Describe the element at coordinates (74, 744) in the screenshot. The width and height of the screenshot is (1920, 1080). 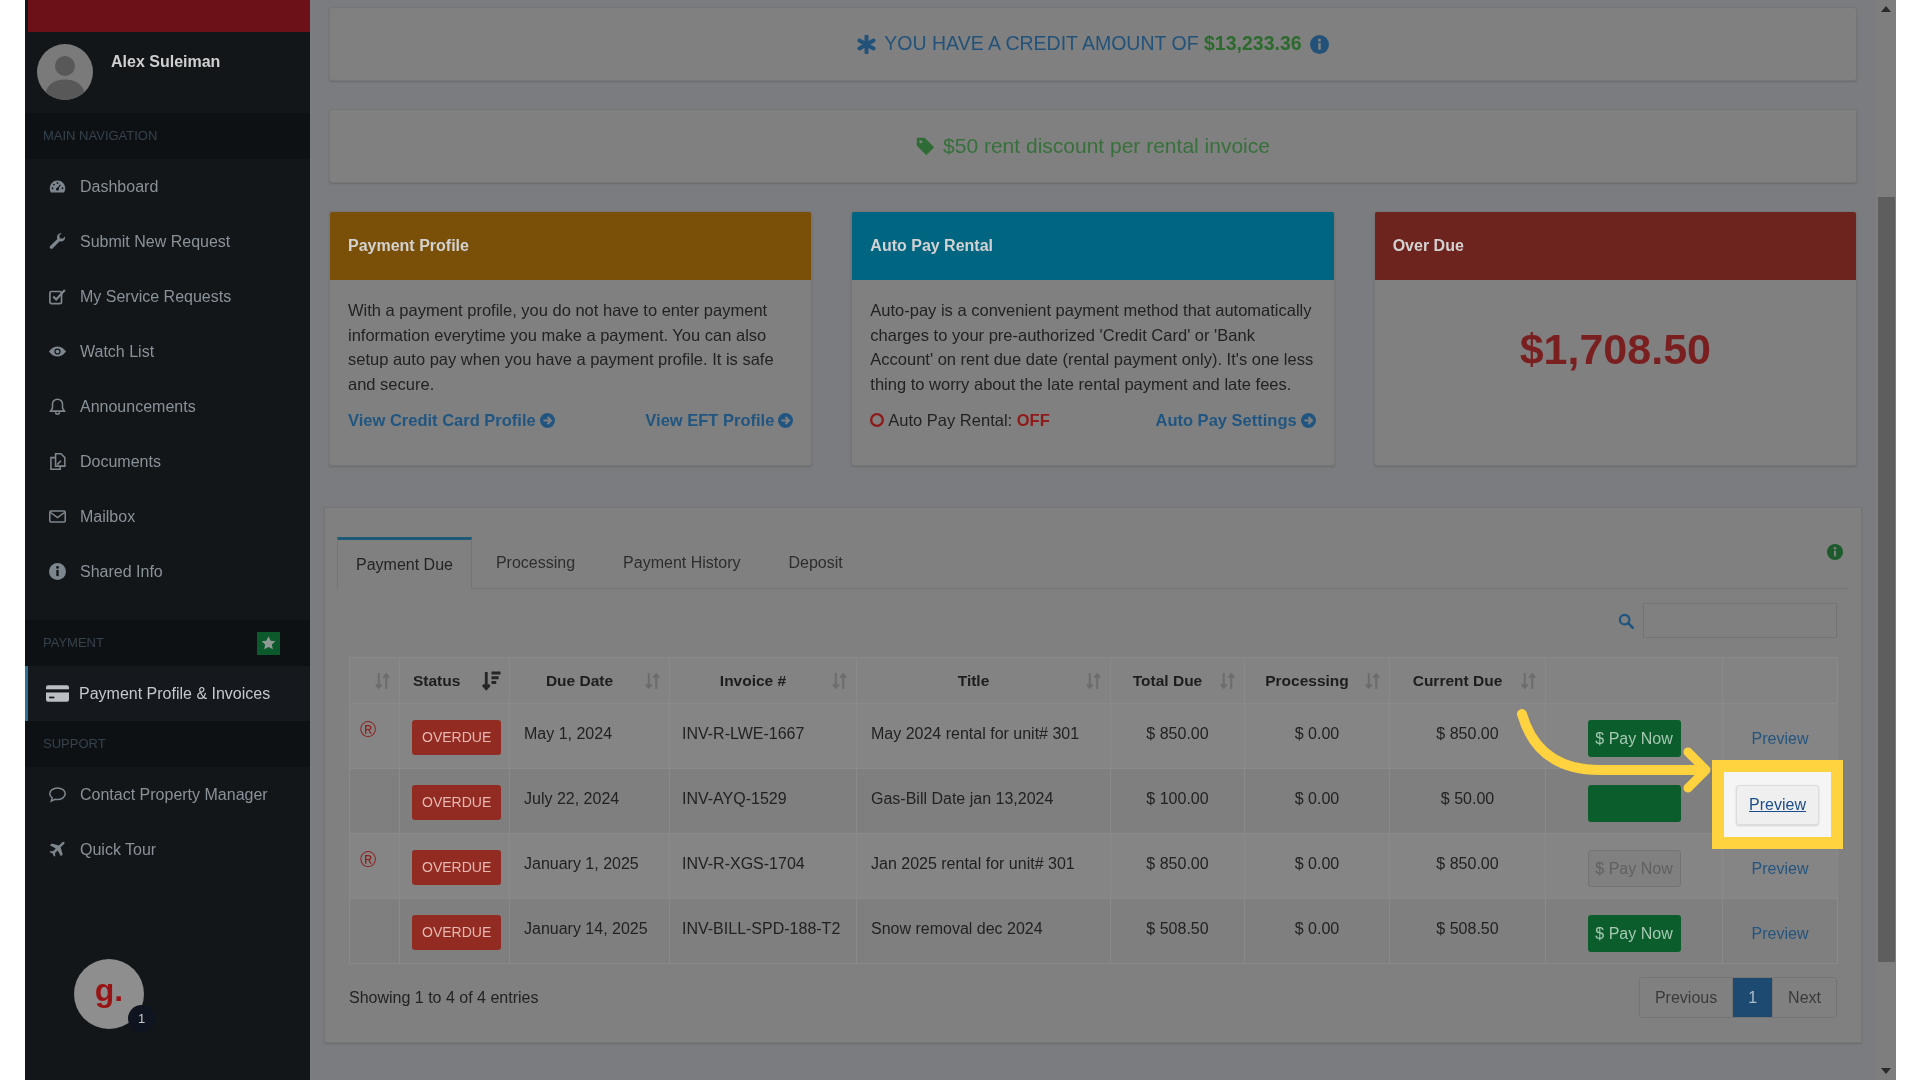
I see `section-label: SUPPORT` at that location.